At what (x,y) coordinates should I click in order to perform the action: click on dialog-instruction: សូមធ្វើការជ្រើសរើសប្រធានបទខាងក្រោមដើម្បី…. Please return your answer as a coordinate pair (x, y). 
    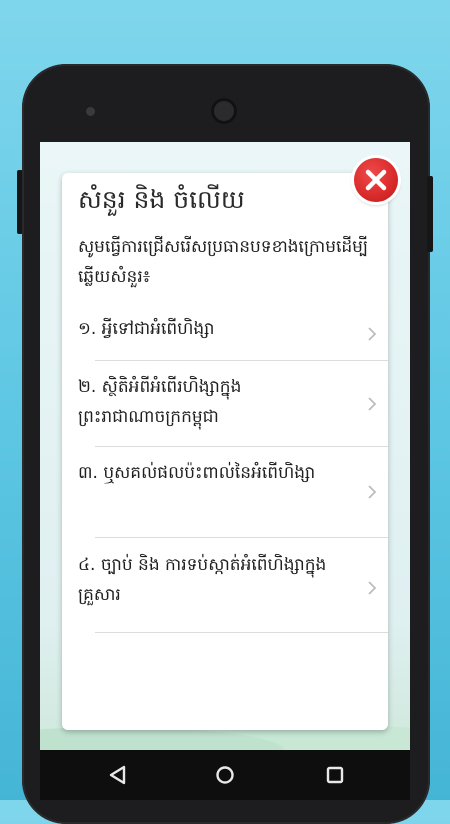
    Looking at the image, I should click on (223, 262).